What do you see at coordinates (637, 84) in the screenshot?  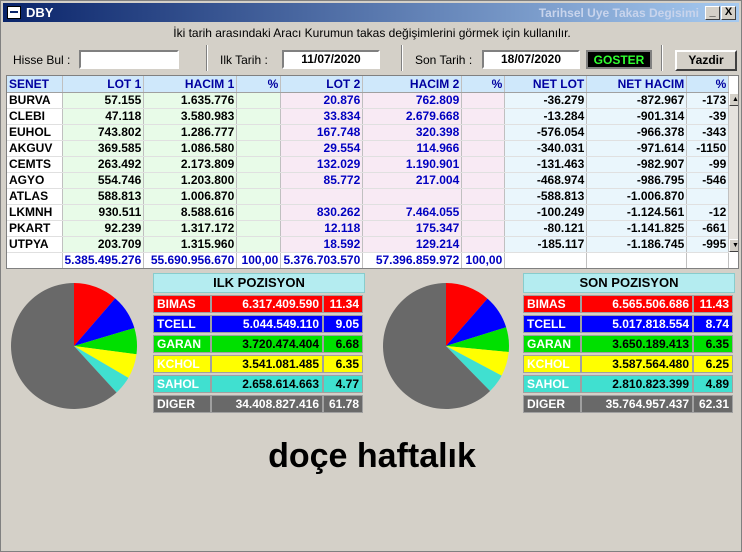 I see `column-header: NET HACIM` at bounding box center [637, 84].